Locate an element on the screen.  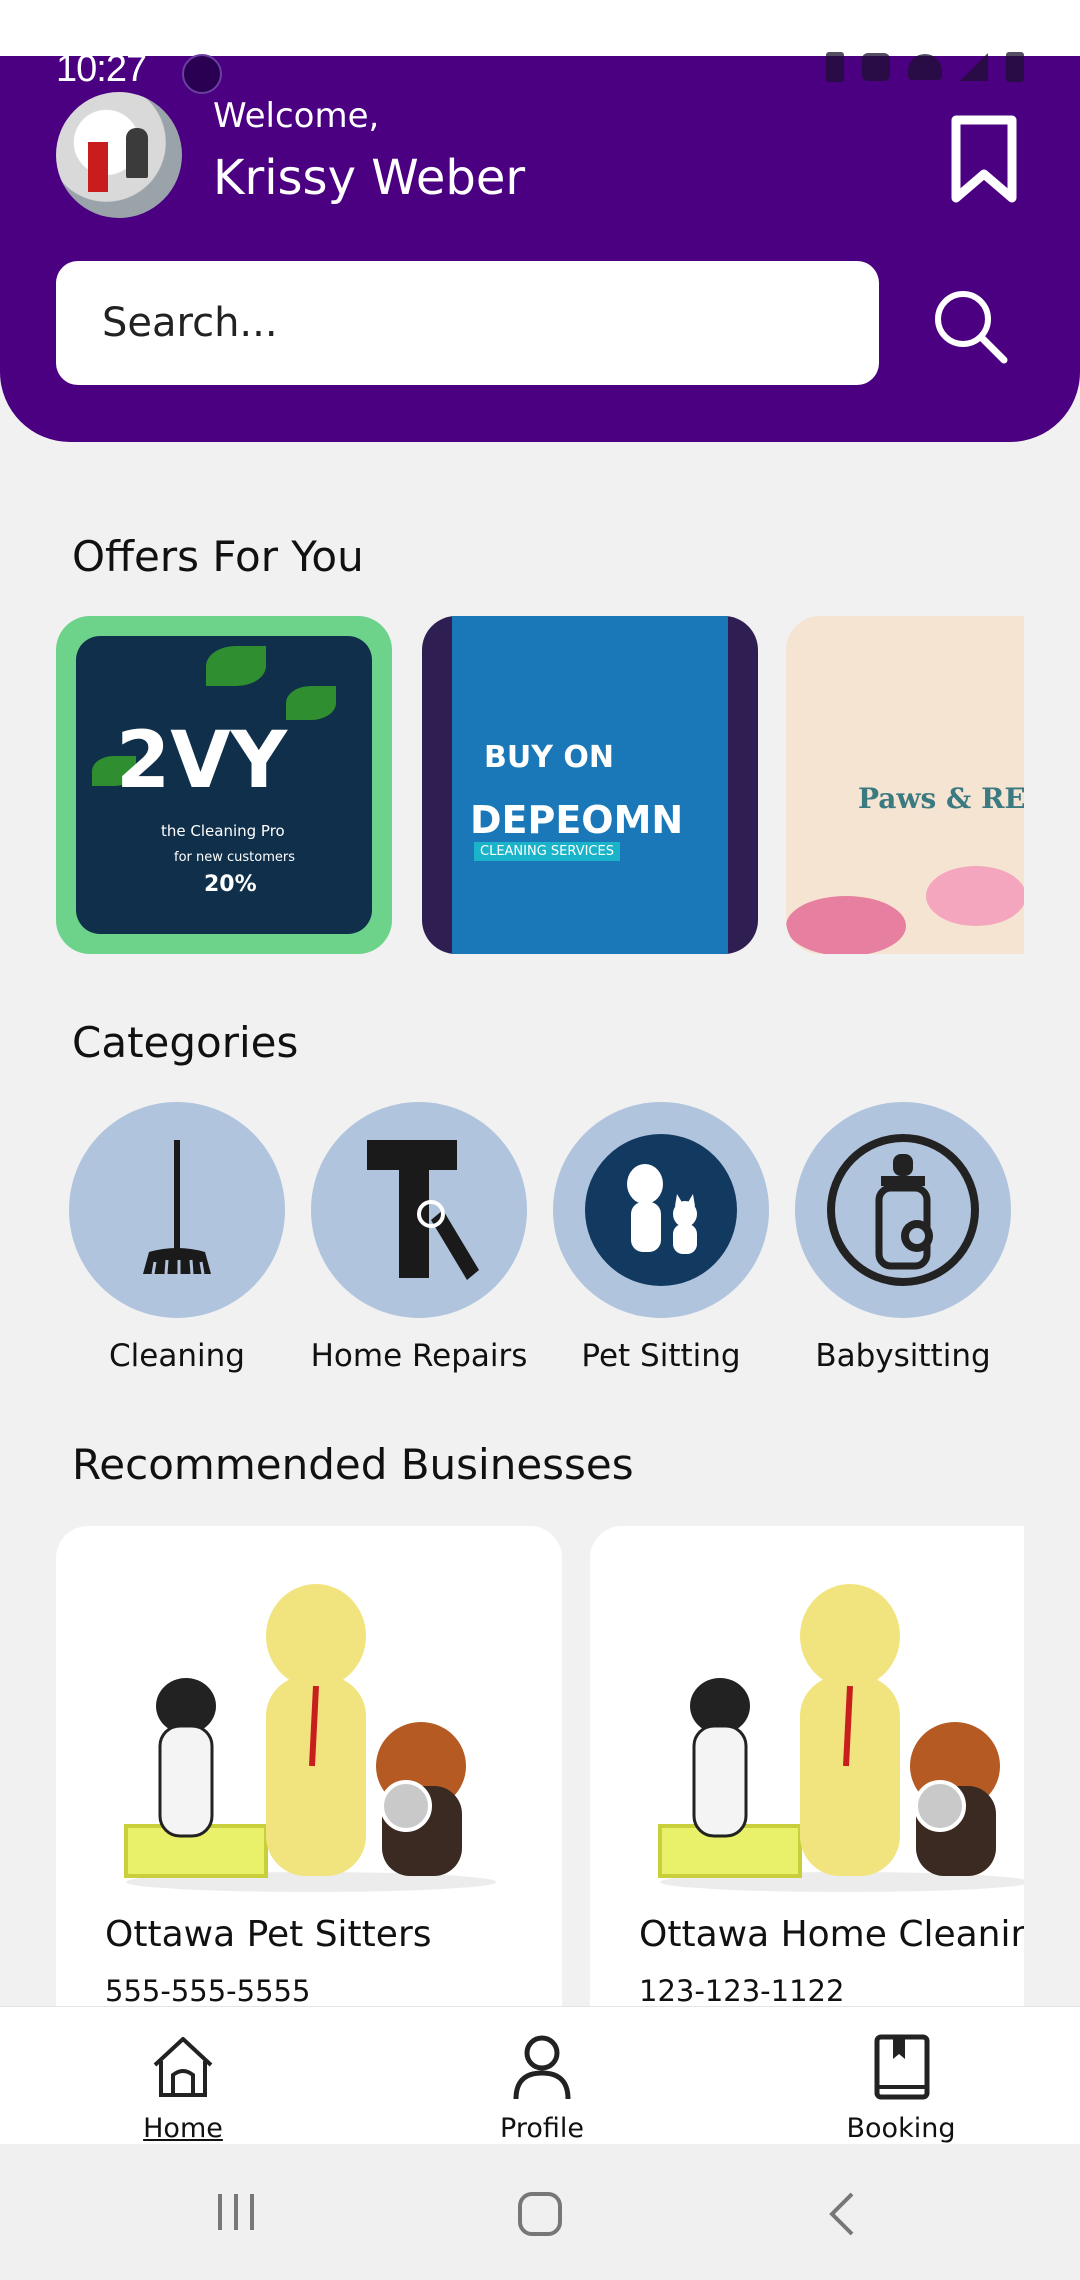
offers-title: Offers For You is located at coordinates (218, 556).